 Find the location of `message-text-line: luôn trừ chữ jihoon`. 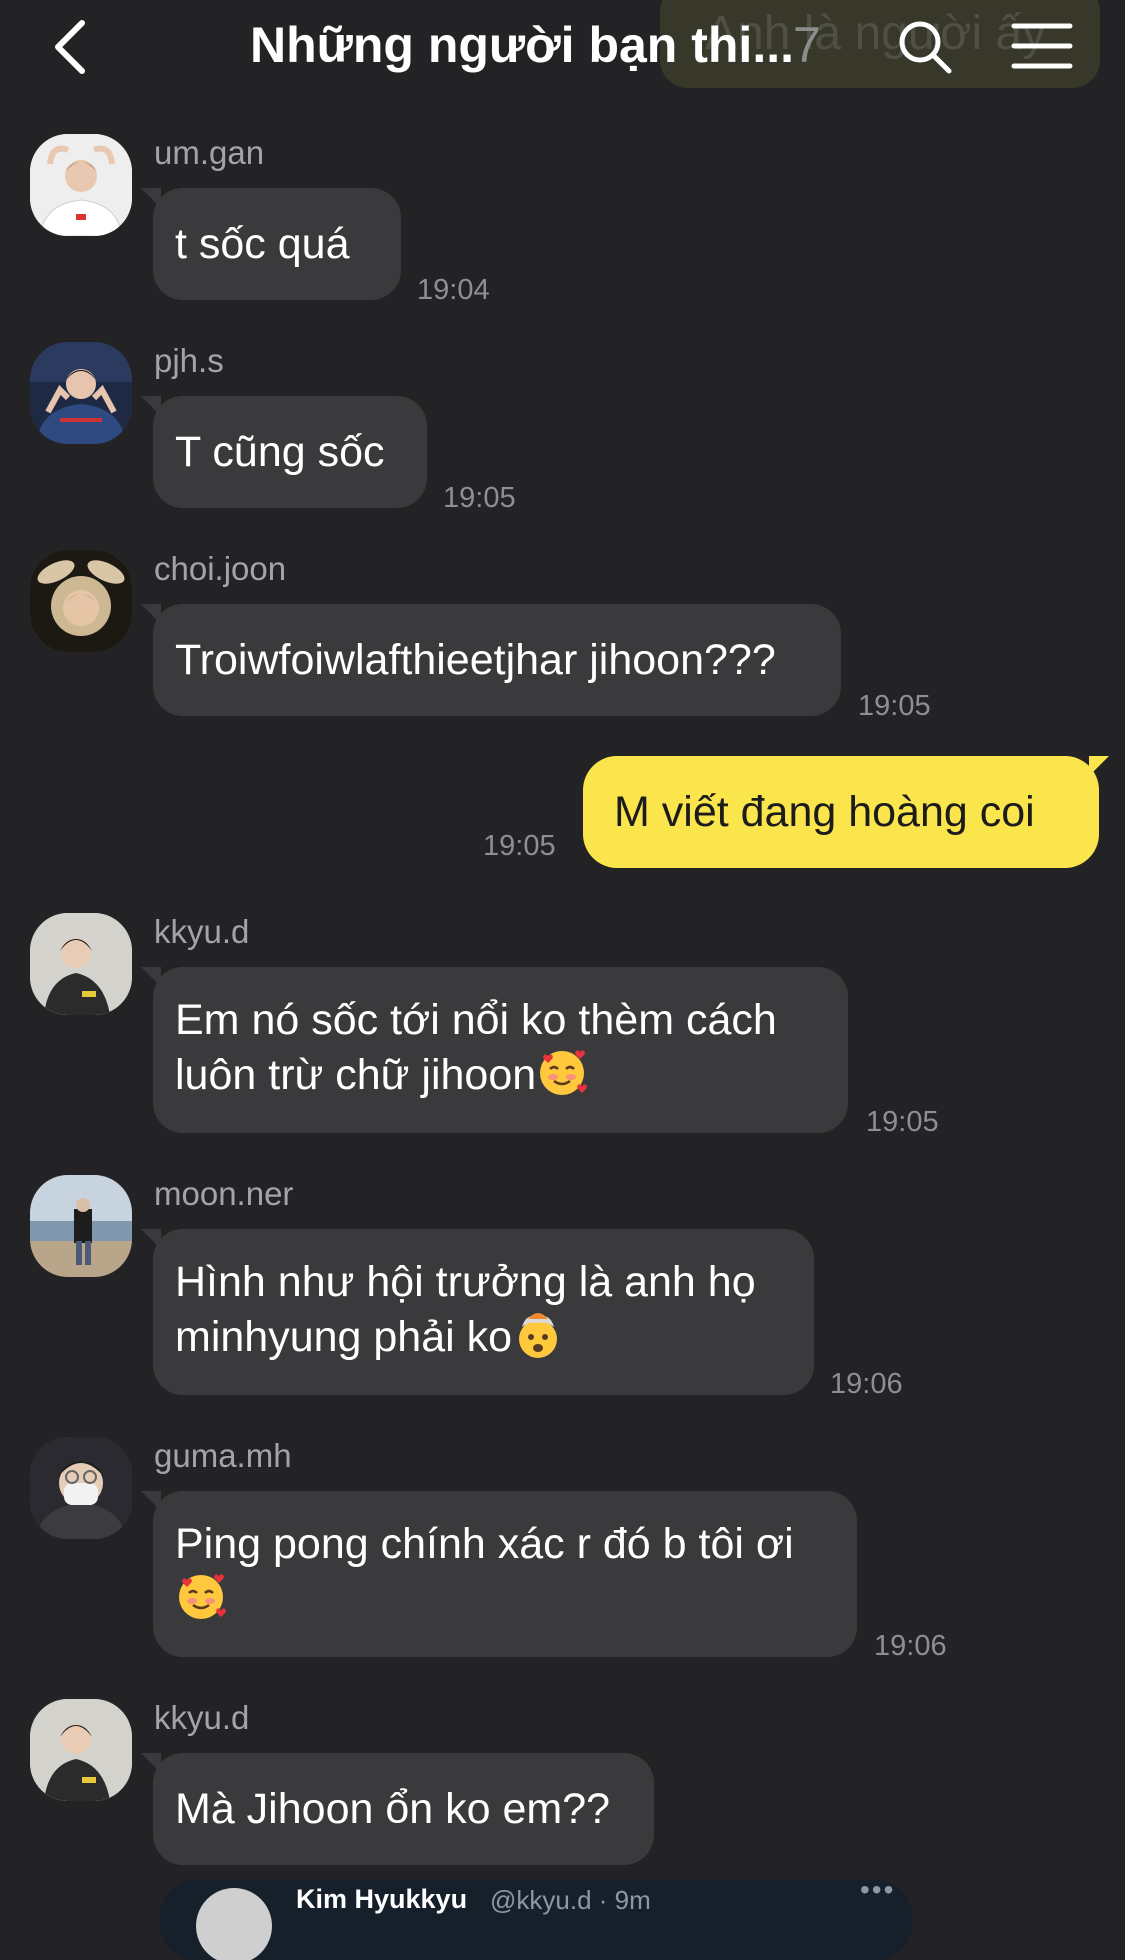

message-text-line: luôn trừ chữ jihoon is located at coordinates (356, 1075).